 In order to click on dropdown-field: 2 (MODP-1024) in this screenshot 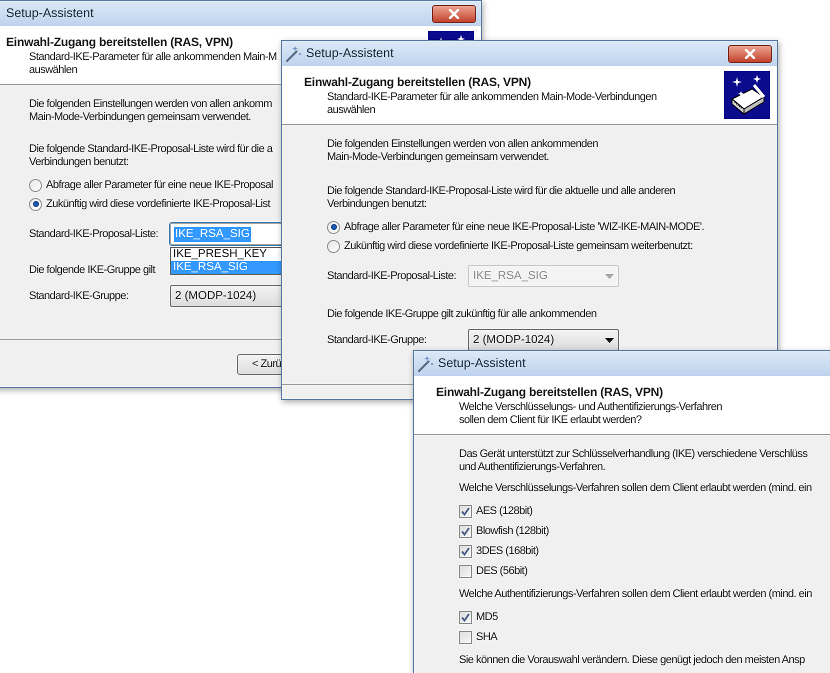, I will do `click(543, 340)`.